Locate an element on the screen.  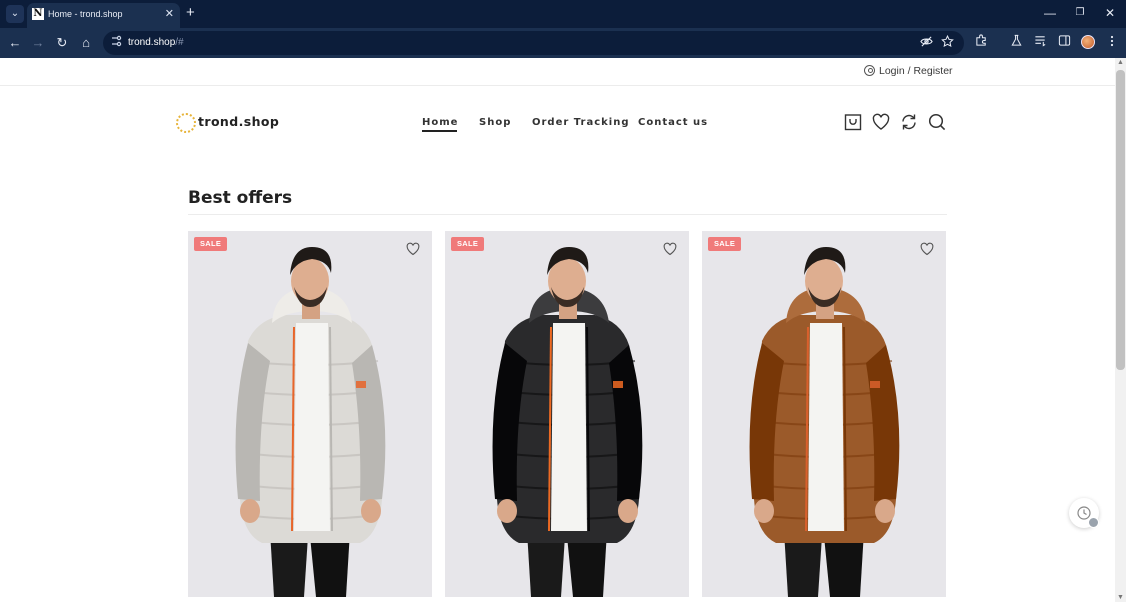
cart-icon is located at coordinates (853, 122).